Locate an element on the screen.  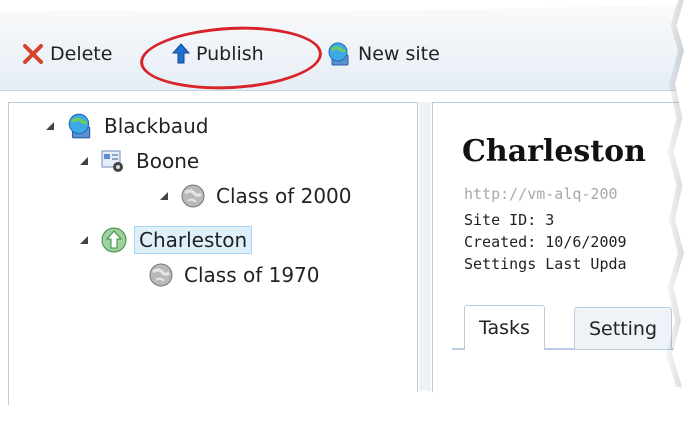
tree-node-class-of-2000: Class of 2000 is located at coordinates (257, 196).